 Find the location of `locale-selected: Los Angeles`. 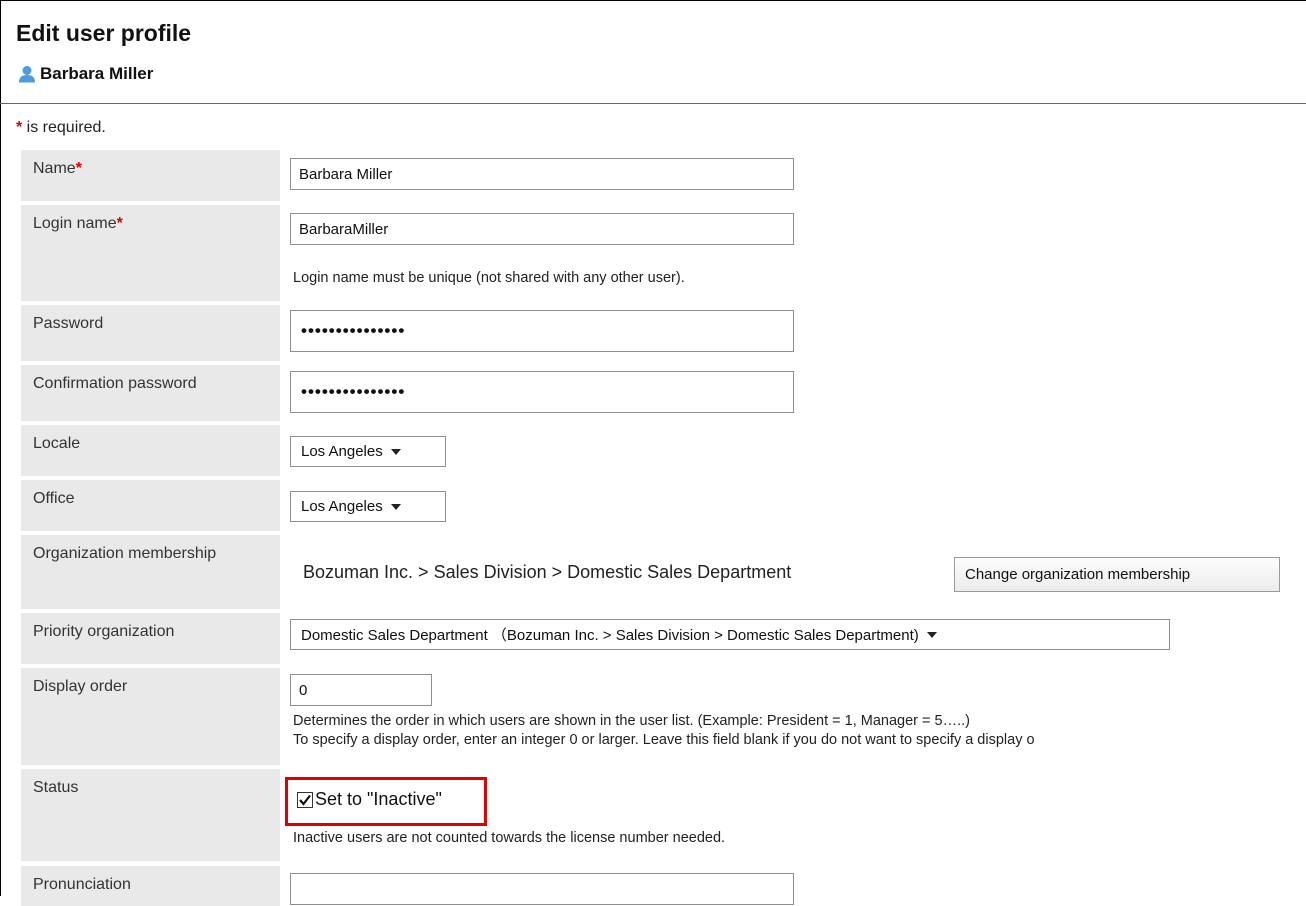

locale-selected: Los Angeles is located at coordinates (342, 451).